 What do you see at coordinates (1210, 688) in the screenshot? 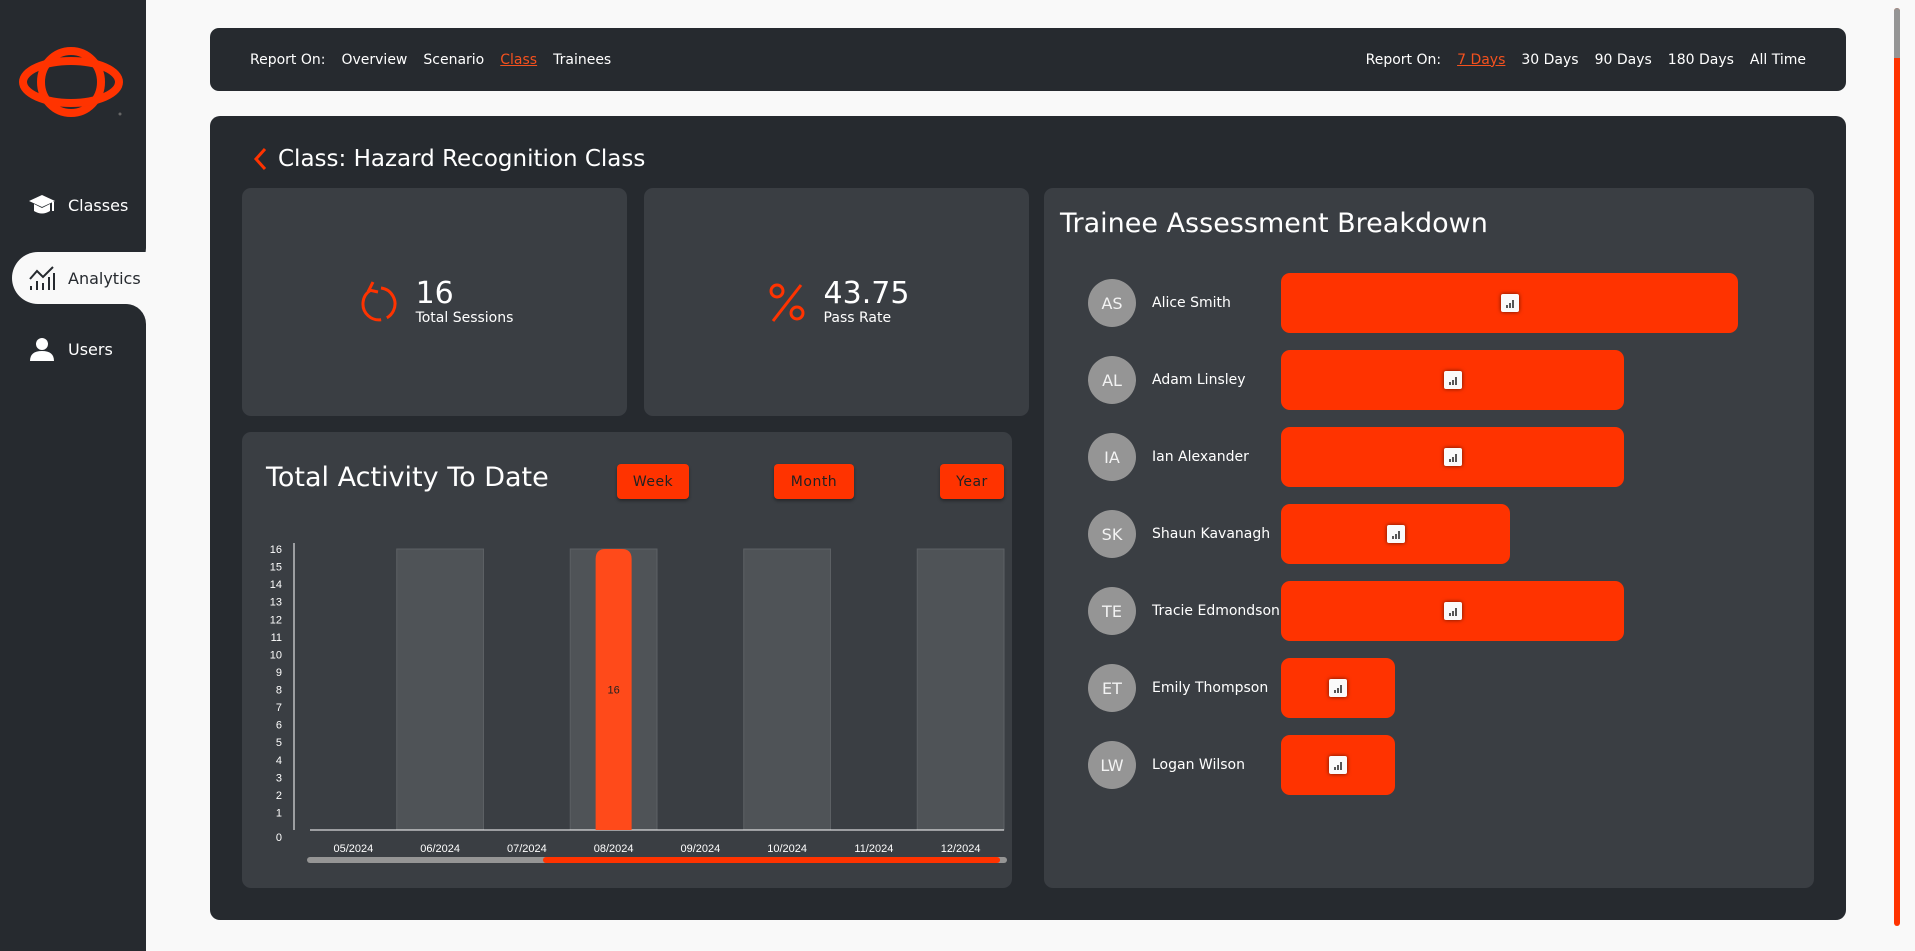
I see `trainee-name: Emily Thompson` at bounding box center [1210, 688].